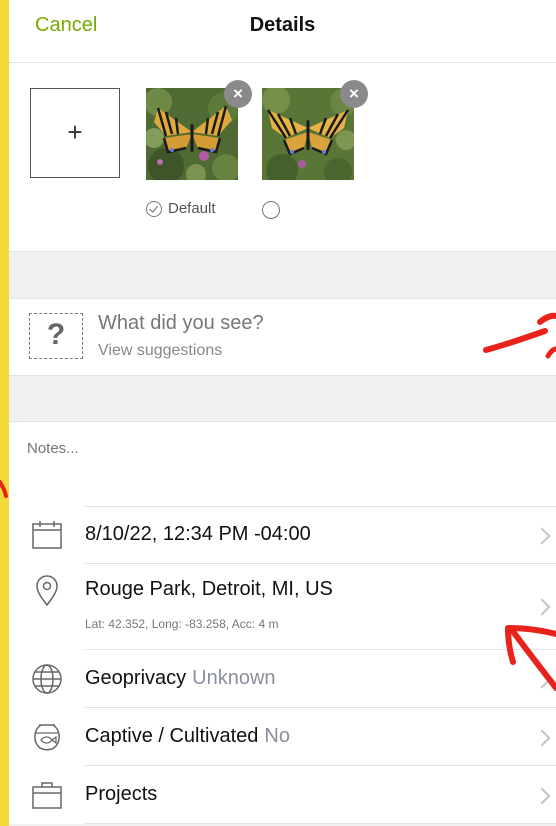 Image resolution: width=556 pixels, height=826 pixels. Describe the element at coordinates (192, 208) in the screenshot. I see `default-label: Default` at that location.